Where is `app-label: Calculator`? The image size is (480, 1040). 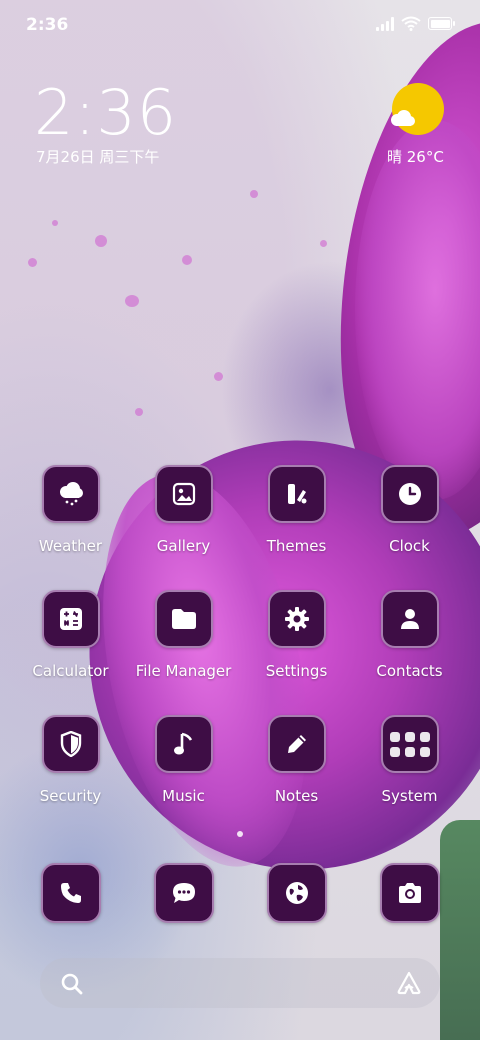
app-label: Calculator is located at coordinates (70, 671).